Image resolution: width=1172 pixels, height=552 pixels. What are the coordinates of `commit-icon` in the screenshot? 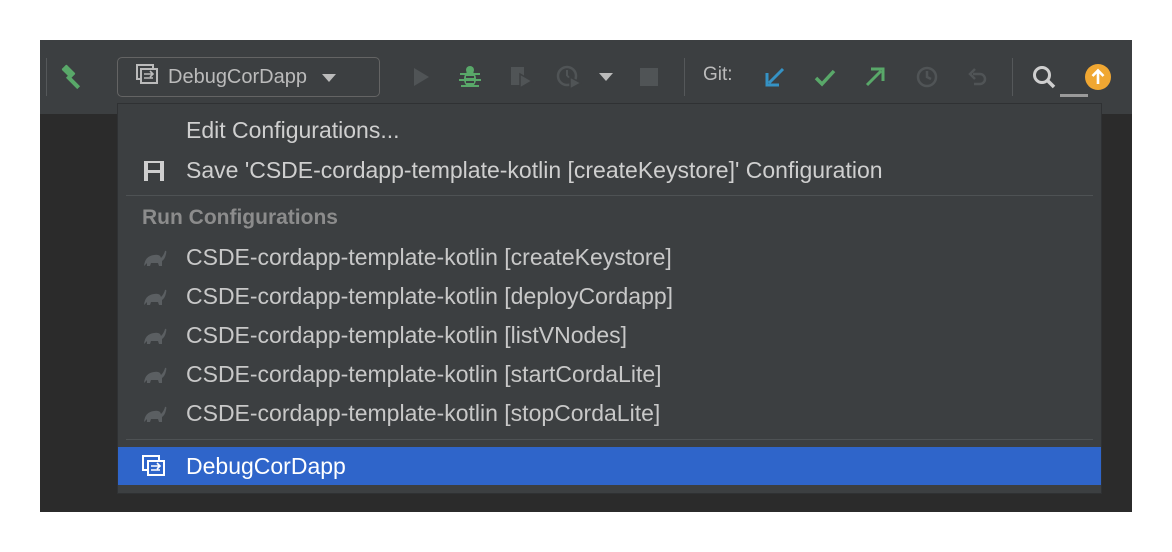 It's located at (825, 77).